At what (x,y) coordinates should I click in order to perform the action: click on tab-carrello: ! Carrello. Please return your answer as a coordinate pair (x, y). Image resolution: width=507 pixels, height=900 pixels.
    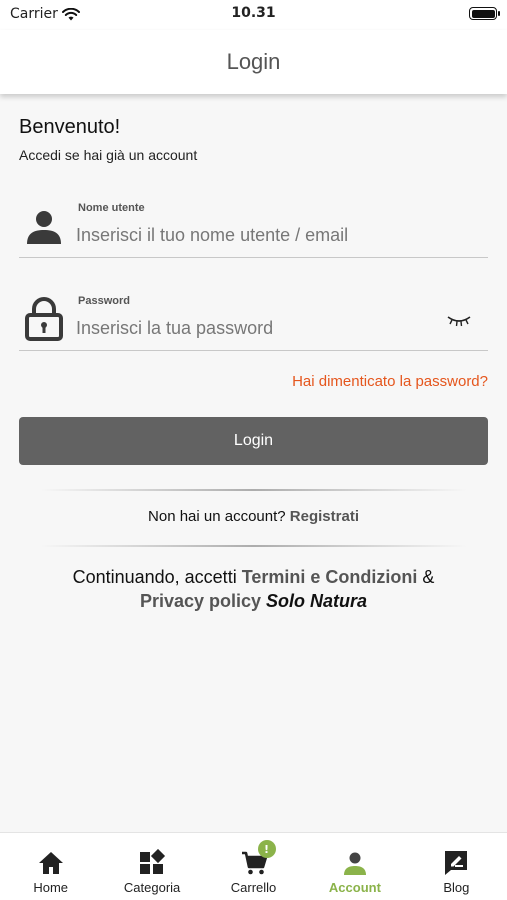
    Looking at the image, I should click on (253, 866).